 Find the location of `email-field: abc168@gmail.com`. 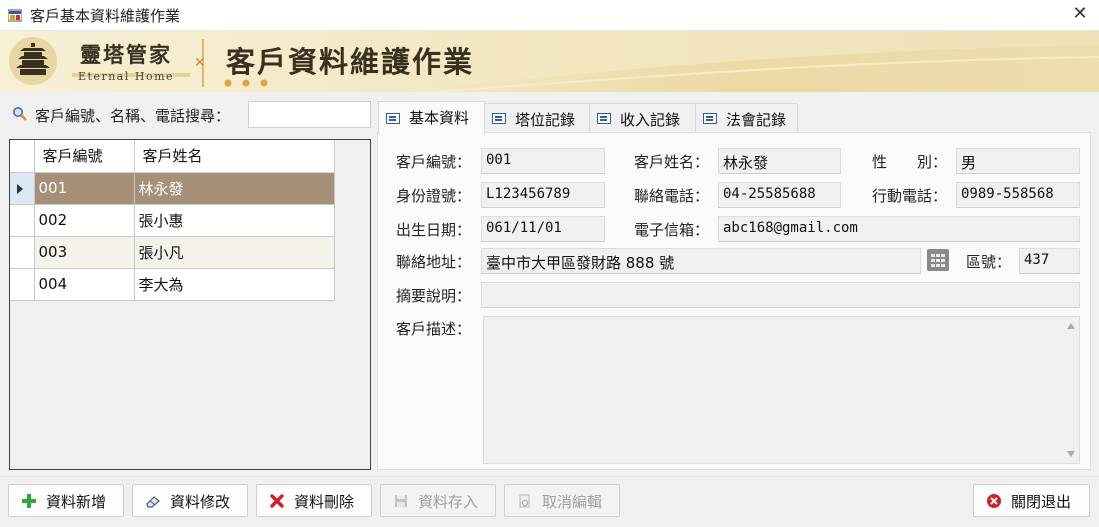

email-field: abc168@gmail.com is located at coordinates (899, 229).